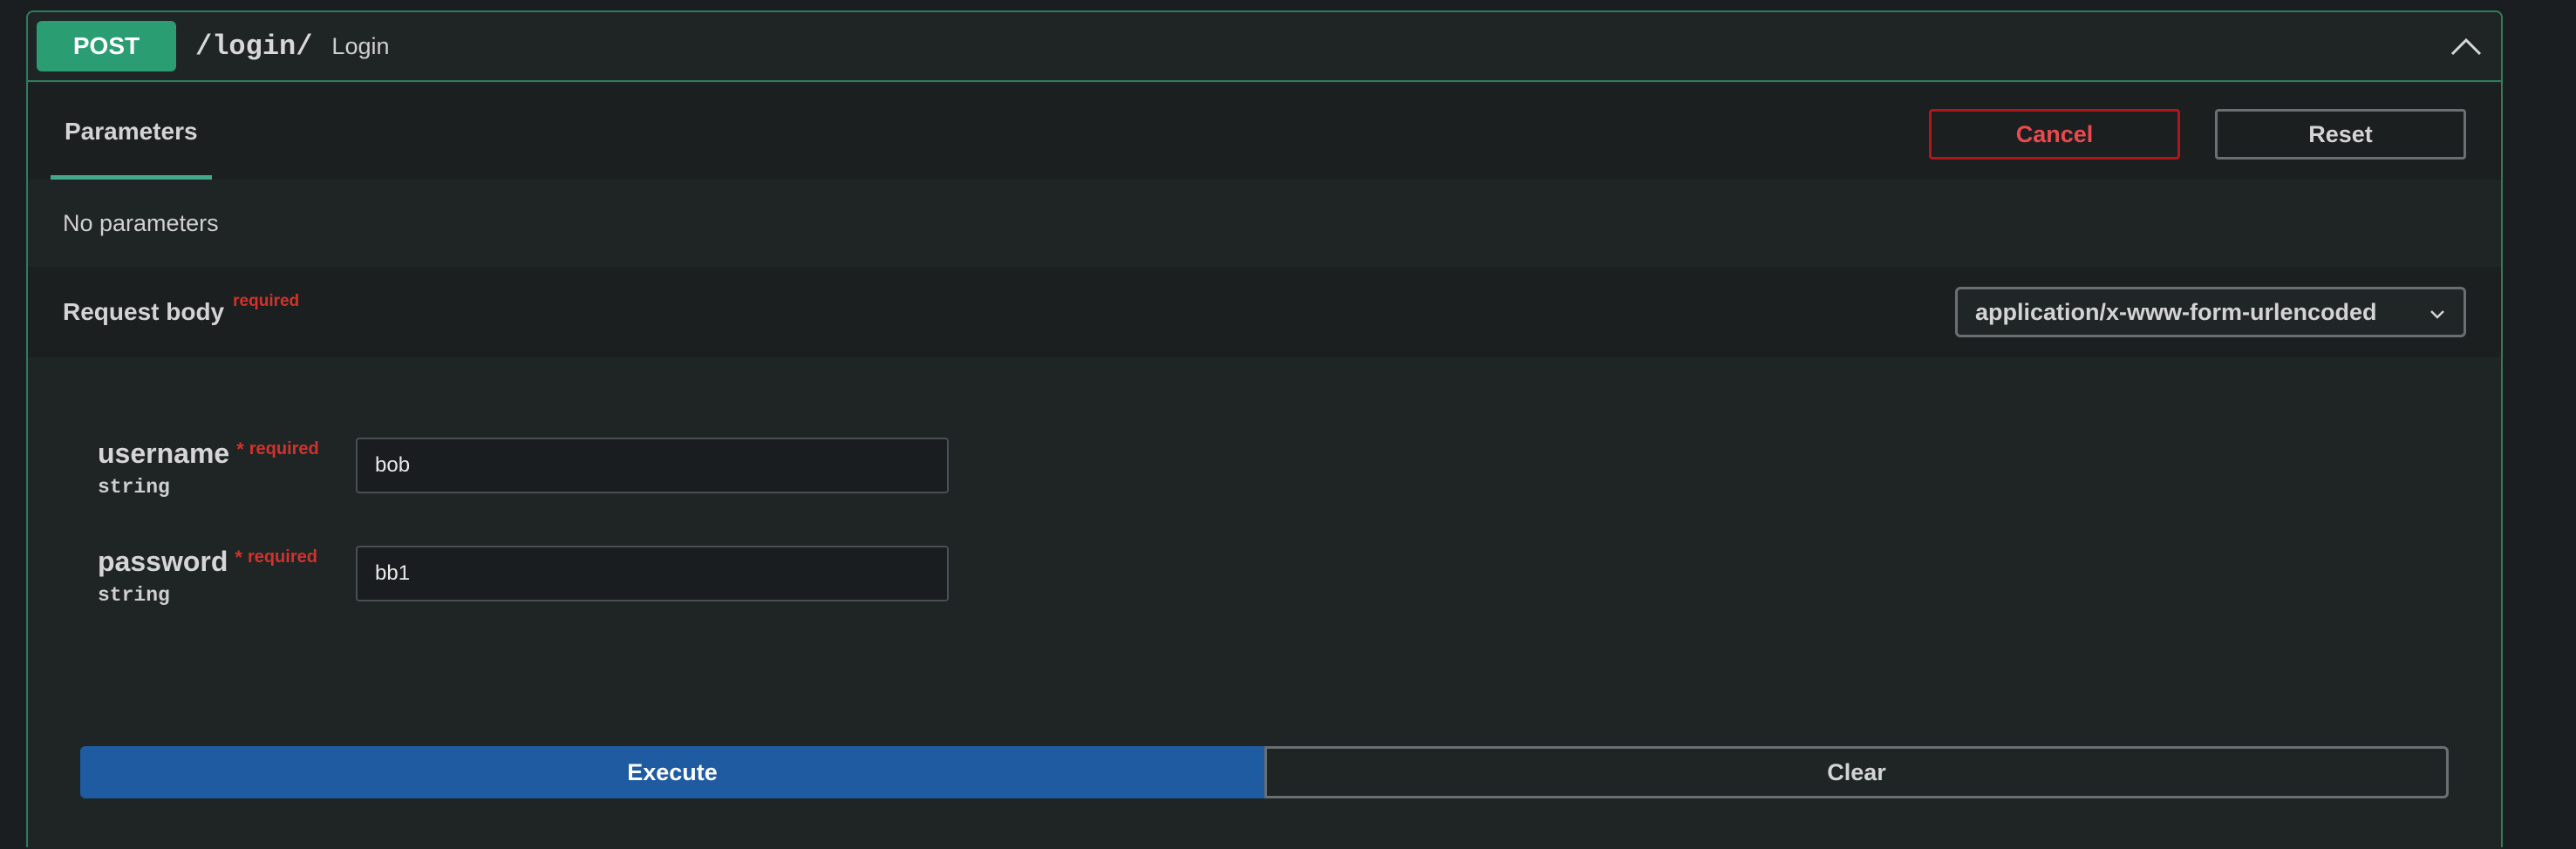 The width and height of the screenshot is (2576, 849). I want to click on request-body-title: Request body, so click(144, 311).